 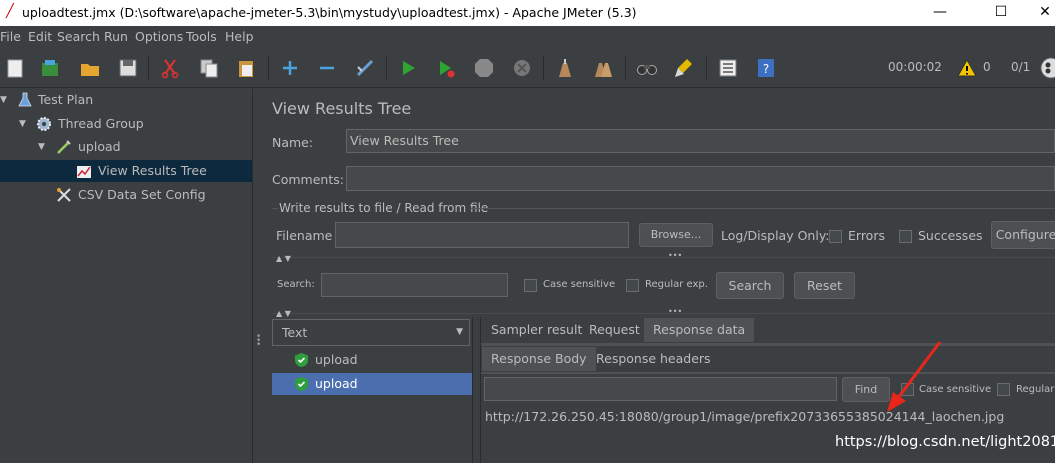 I want to click on menu-file: File, so click(x=10, y=36).